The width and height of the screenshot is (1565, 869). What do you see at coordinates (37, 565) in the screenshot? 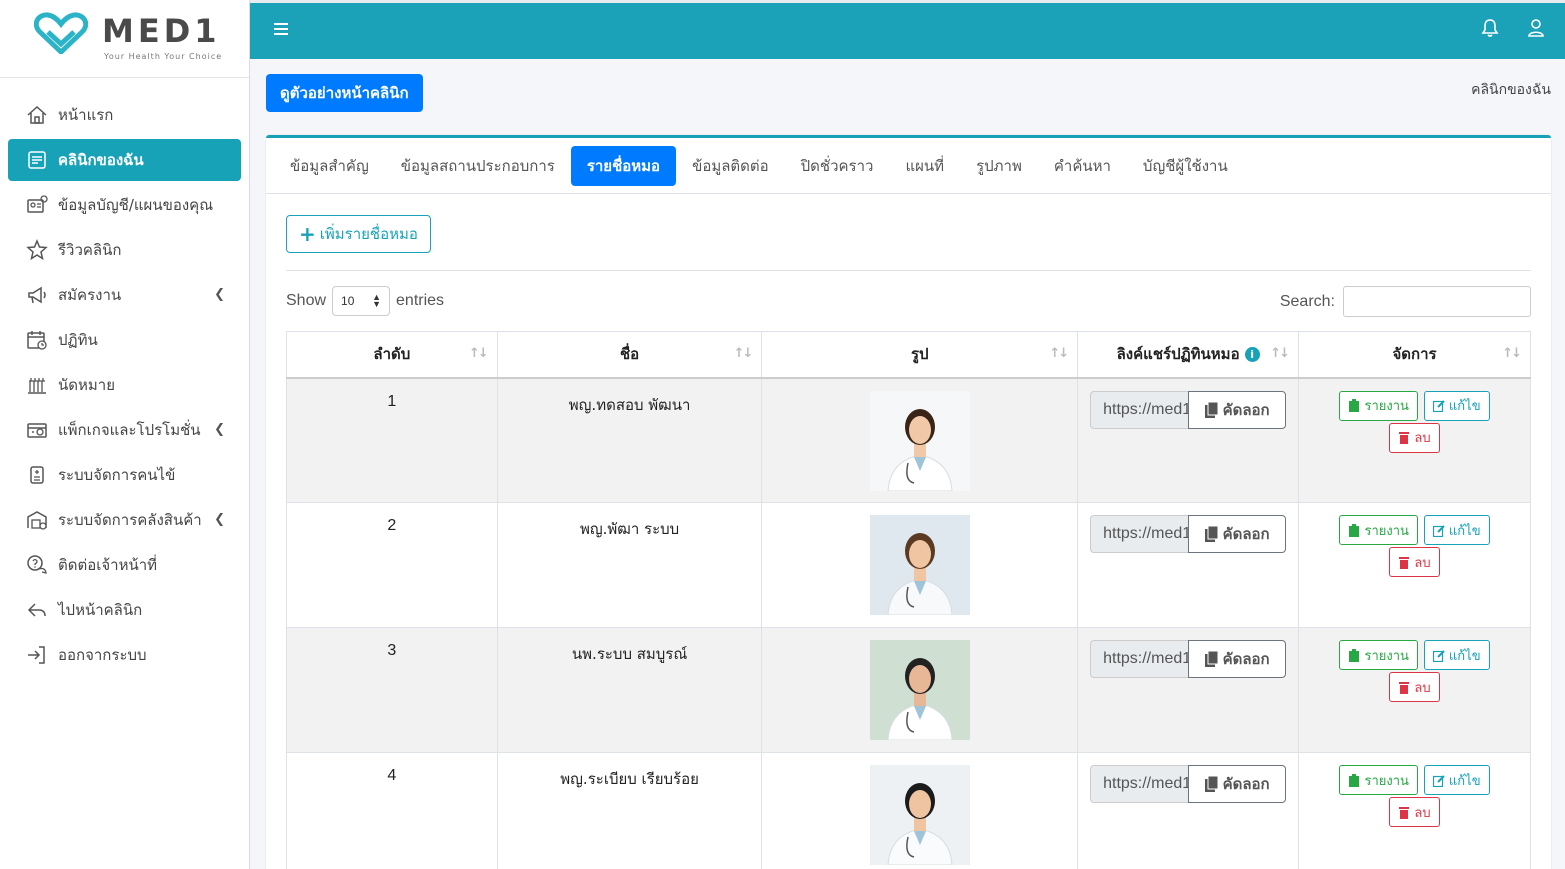
I see `contact-icon` at bounding box center [37, 565].